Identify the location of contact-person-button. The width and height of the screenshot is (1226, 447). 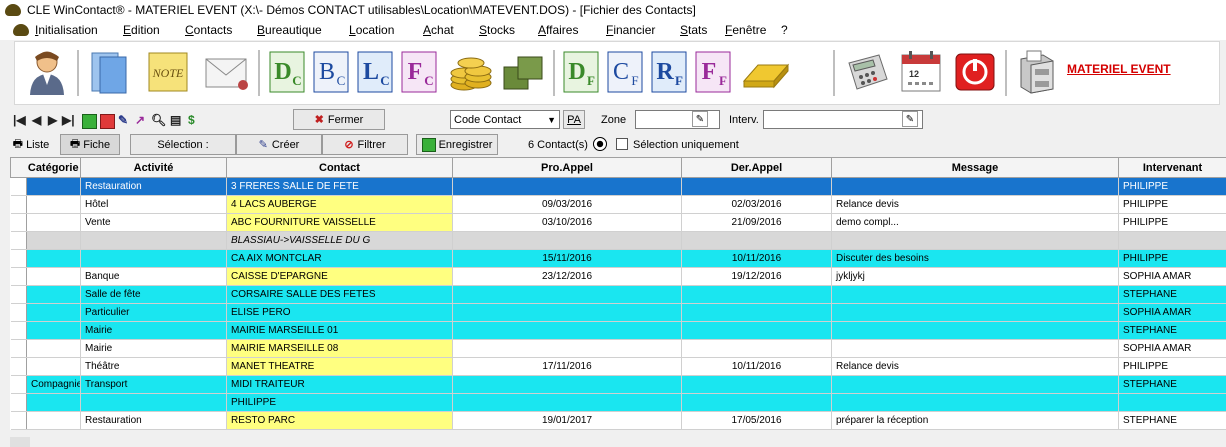
(47, 72).